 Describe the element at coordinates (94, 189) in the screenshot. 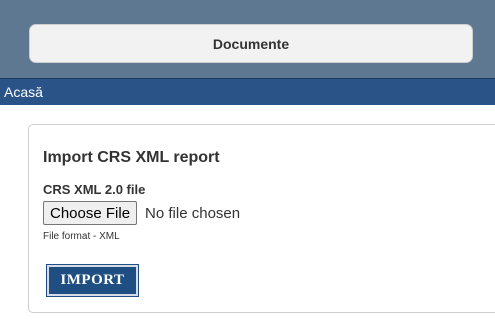

I see `file-field-label: CRS XML 2.0 file` at that location.